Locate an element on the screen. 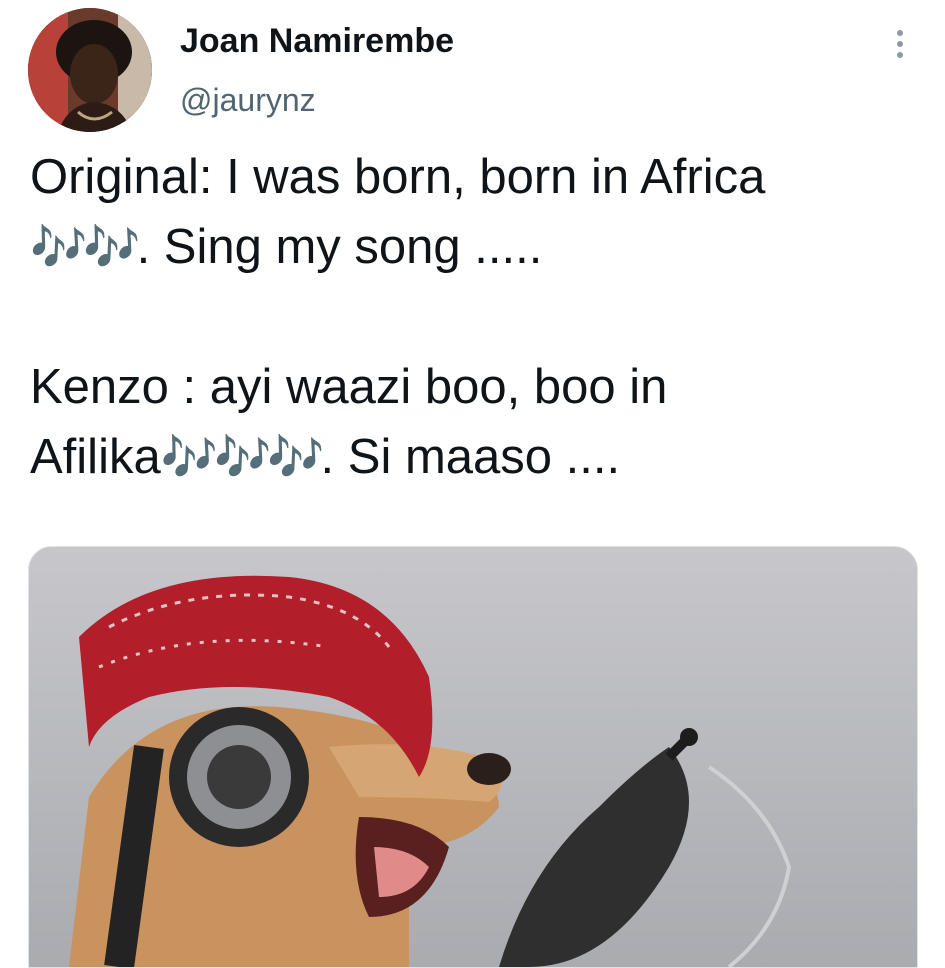  music-notes-emoji: 🎶🎶🎶 is located at coordinates (242, 457).